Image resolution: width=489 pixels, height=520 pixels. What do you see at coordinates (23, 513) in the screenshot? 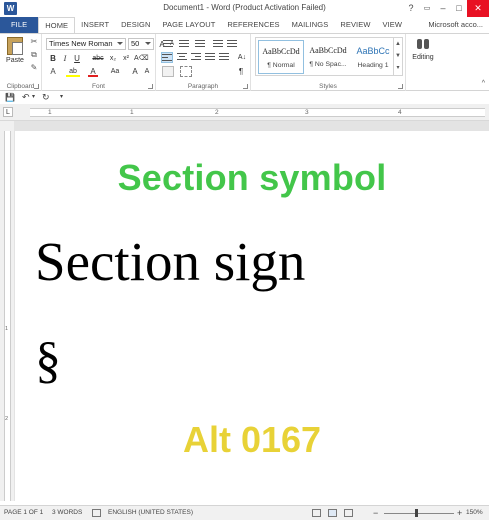
I see `page-count: PAGE 1 OF 1` at bounding box center [23, 513].